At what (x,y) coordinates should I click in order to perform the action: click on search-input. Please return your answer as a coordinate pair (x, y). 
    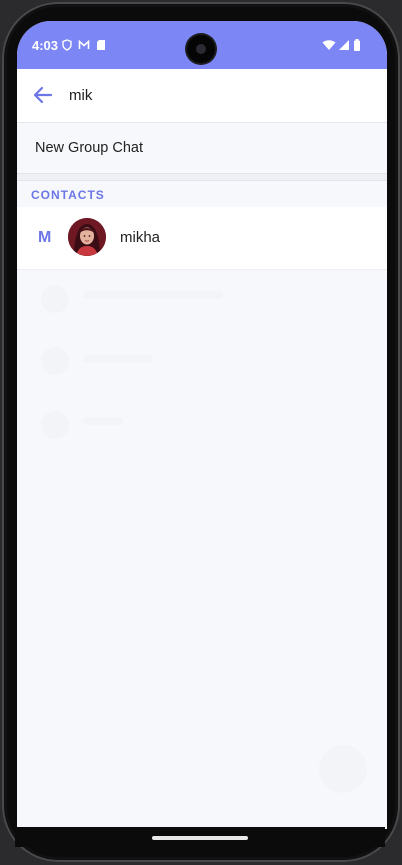
    Looking at the image, I should click on (219, 95).